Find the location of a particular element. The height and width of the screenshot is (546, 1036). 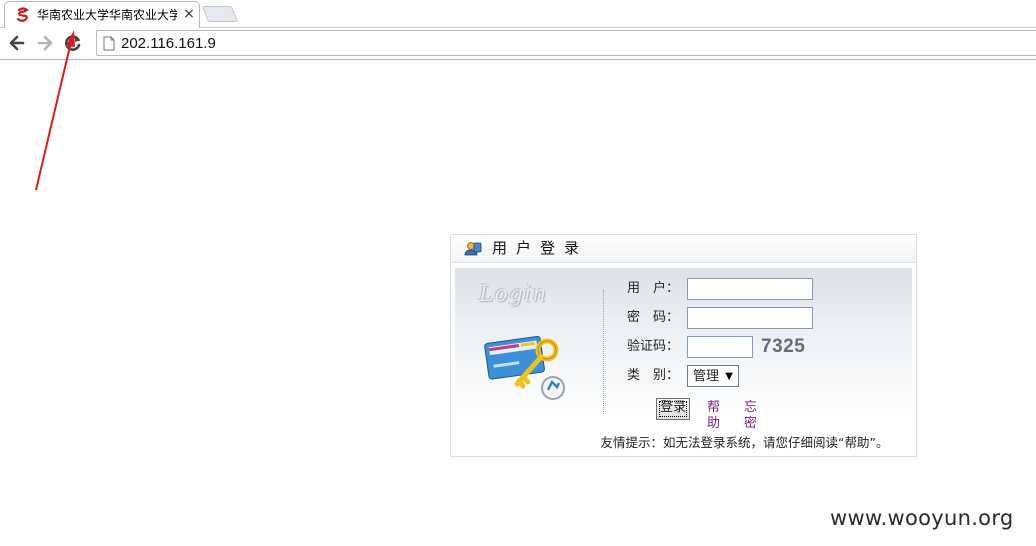

browser-toolbar: 202.116.161.9 is located at coordinates (518, 44).